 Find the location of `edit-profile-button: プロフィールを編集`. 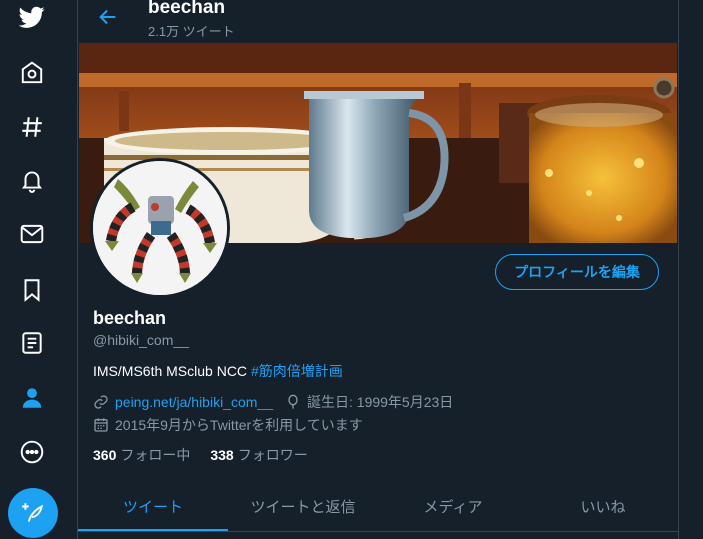

edit-profile-button: プロフィールを編集 is located at coordinates (577, 272).